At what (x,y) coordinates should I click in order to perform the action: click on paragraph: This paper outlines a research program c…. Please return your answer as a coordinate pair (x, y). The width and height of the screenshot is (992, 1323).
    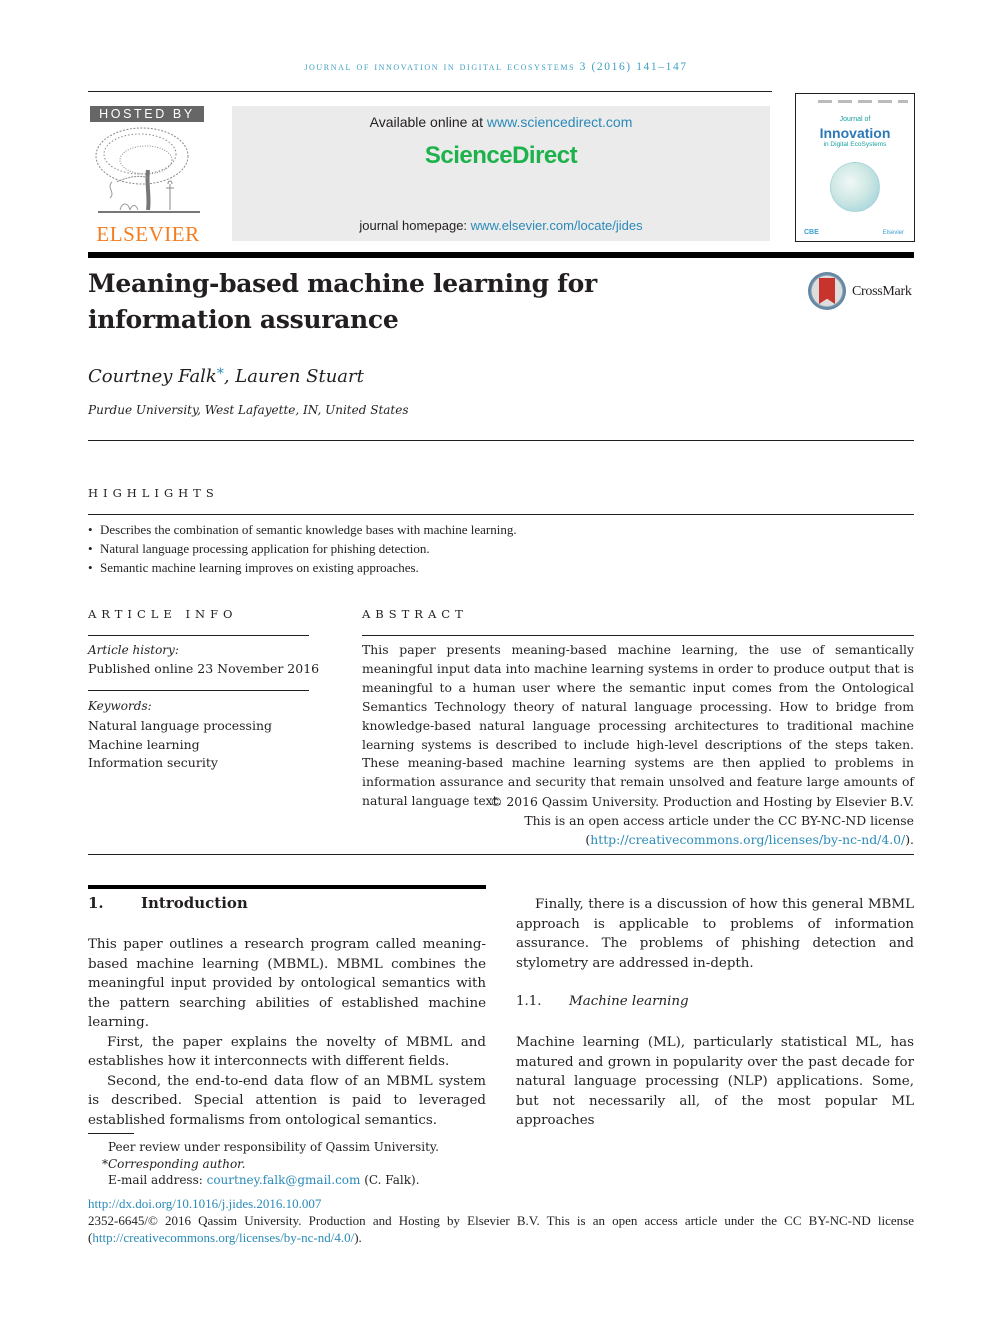
    Looking at the image, I should click on (287, 983).